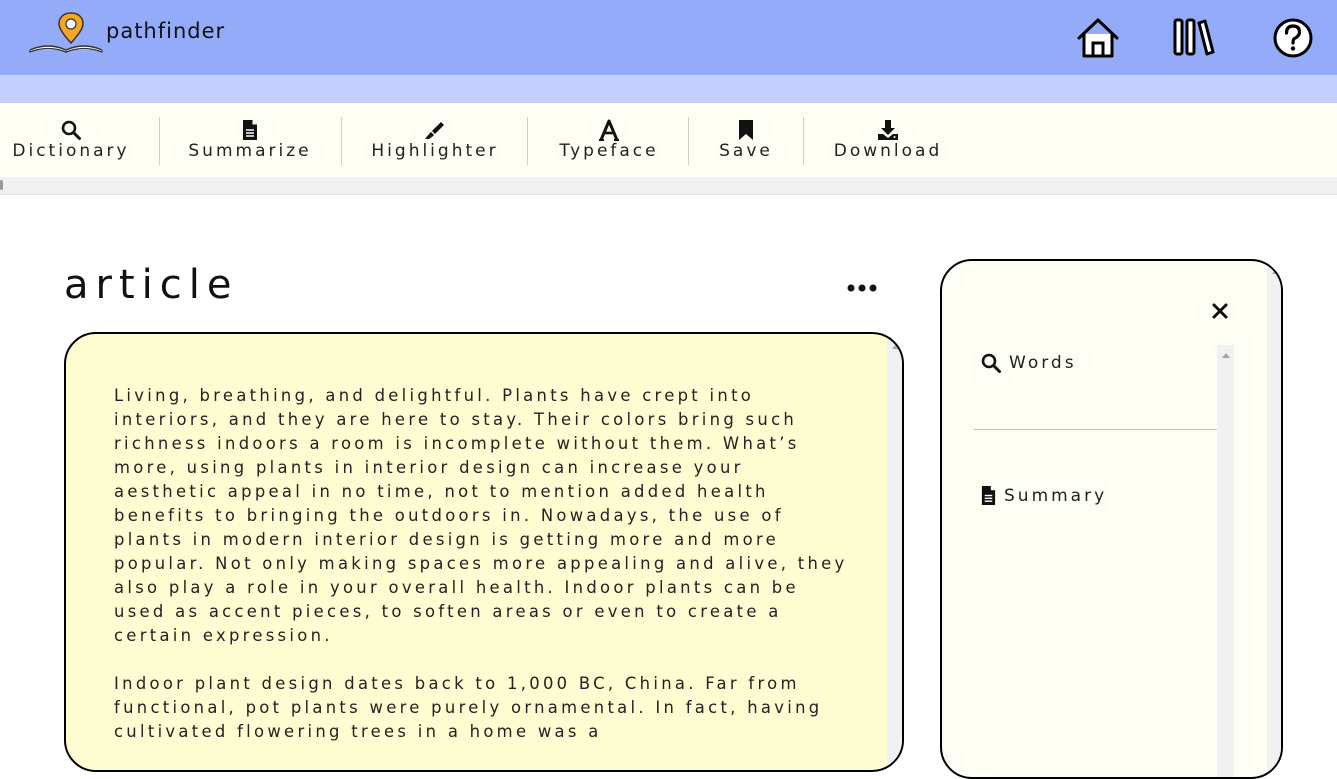 Image resolution: width=1337 pixels, height=779 pixels. I want to click on dictionary-button: Dictionary, so click(71, 140).